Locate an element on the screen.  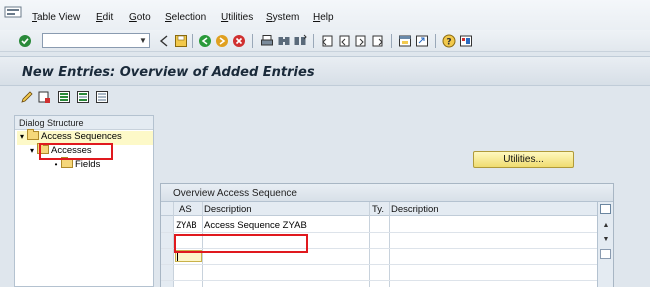
page-title: New Entries: Overview of Added Entries is located at coordinates (168, 72).